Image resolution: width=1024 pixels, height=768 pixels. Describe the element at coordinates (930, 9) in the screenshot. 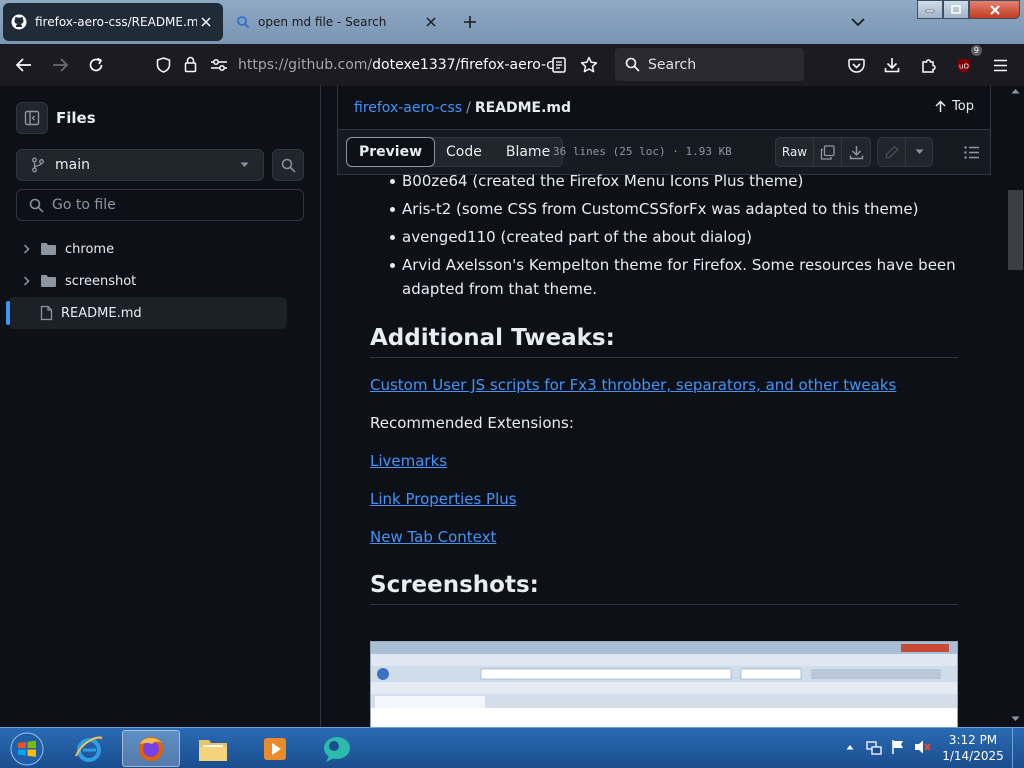

I see `minimize-button` at that location.